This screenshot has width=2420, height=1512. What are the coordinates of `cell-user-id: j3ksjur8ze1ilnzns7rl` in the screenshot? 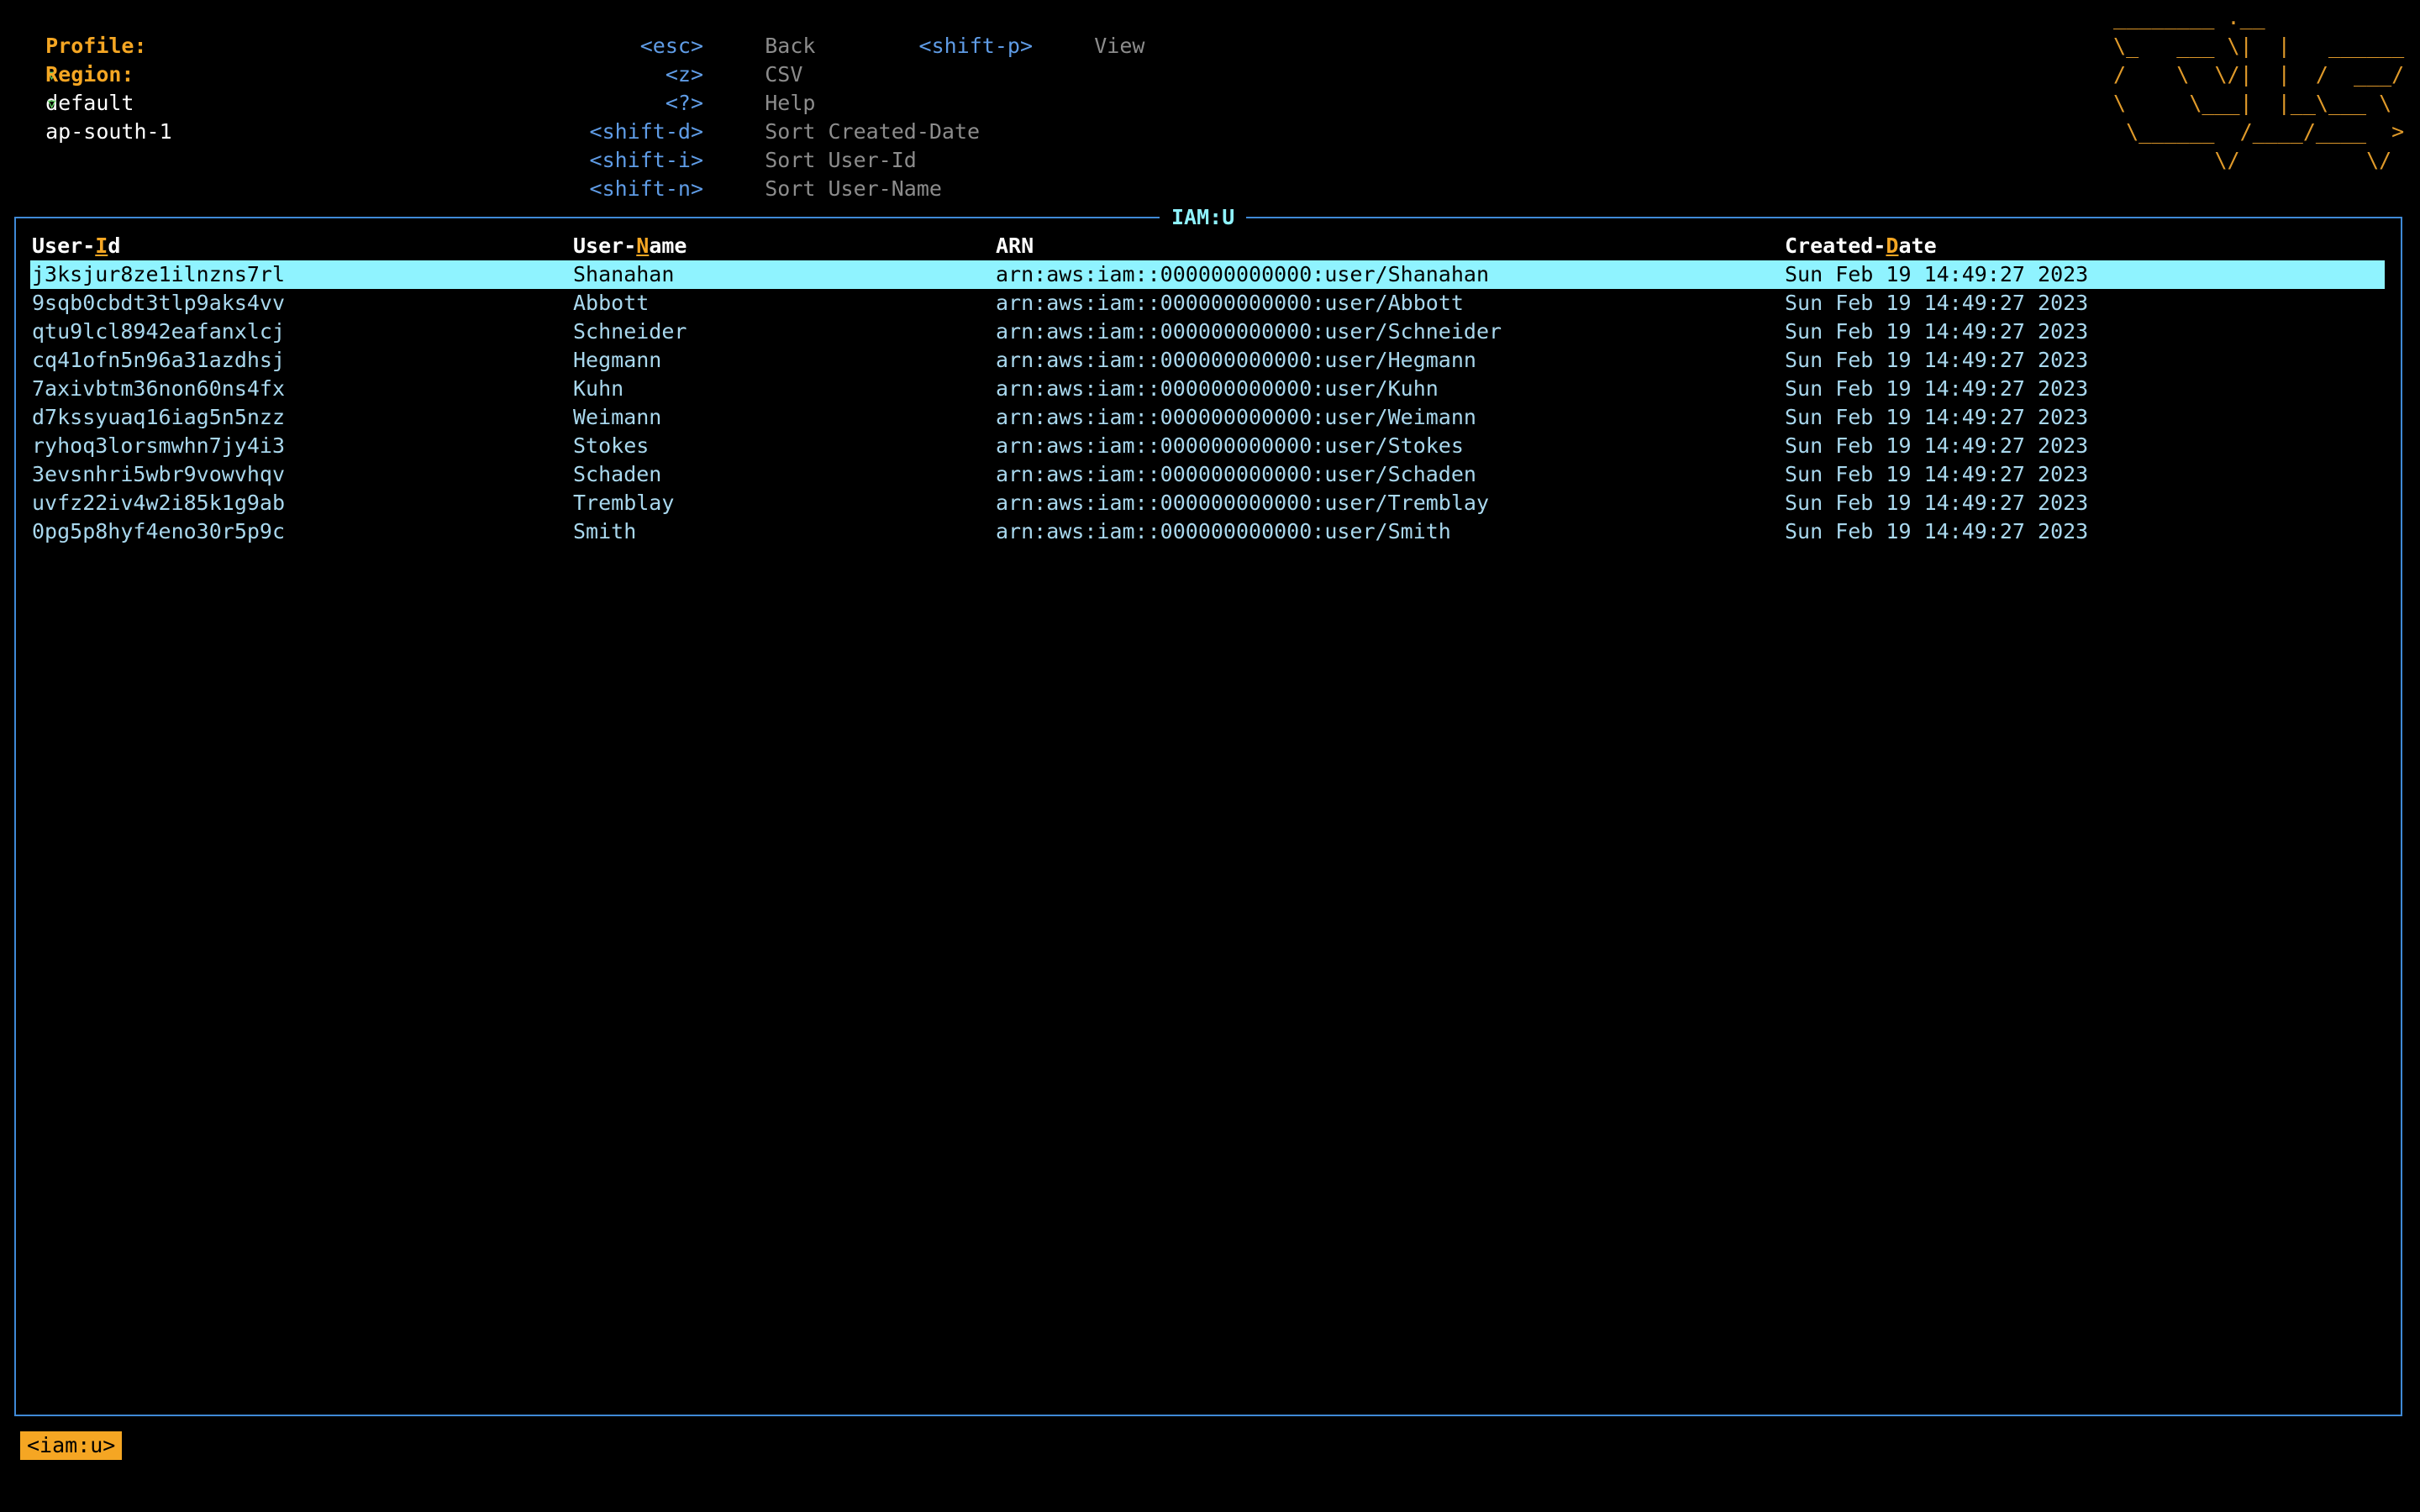 It's located at (159, 274).